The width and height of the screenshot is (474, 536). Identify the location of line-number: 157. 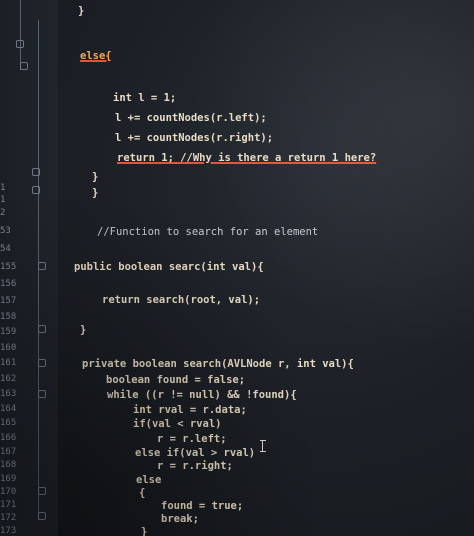
(8, 301).